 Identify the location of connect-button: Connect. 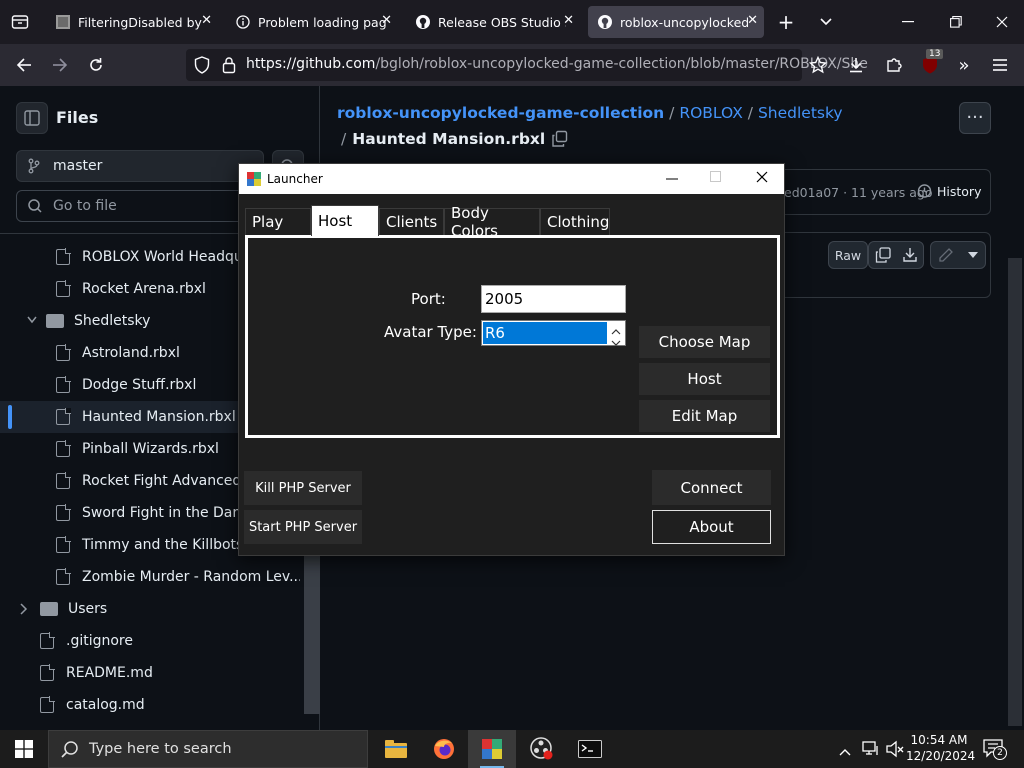
(711, 487).